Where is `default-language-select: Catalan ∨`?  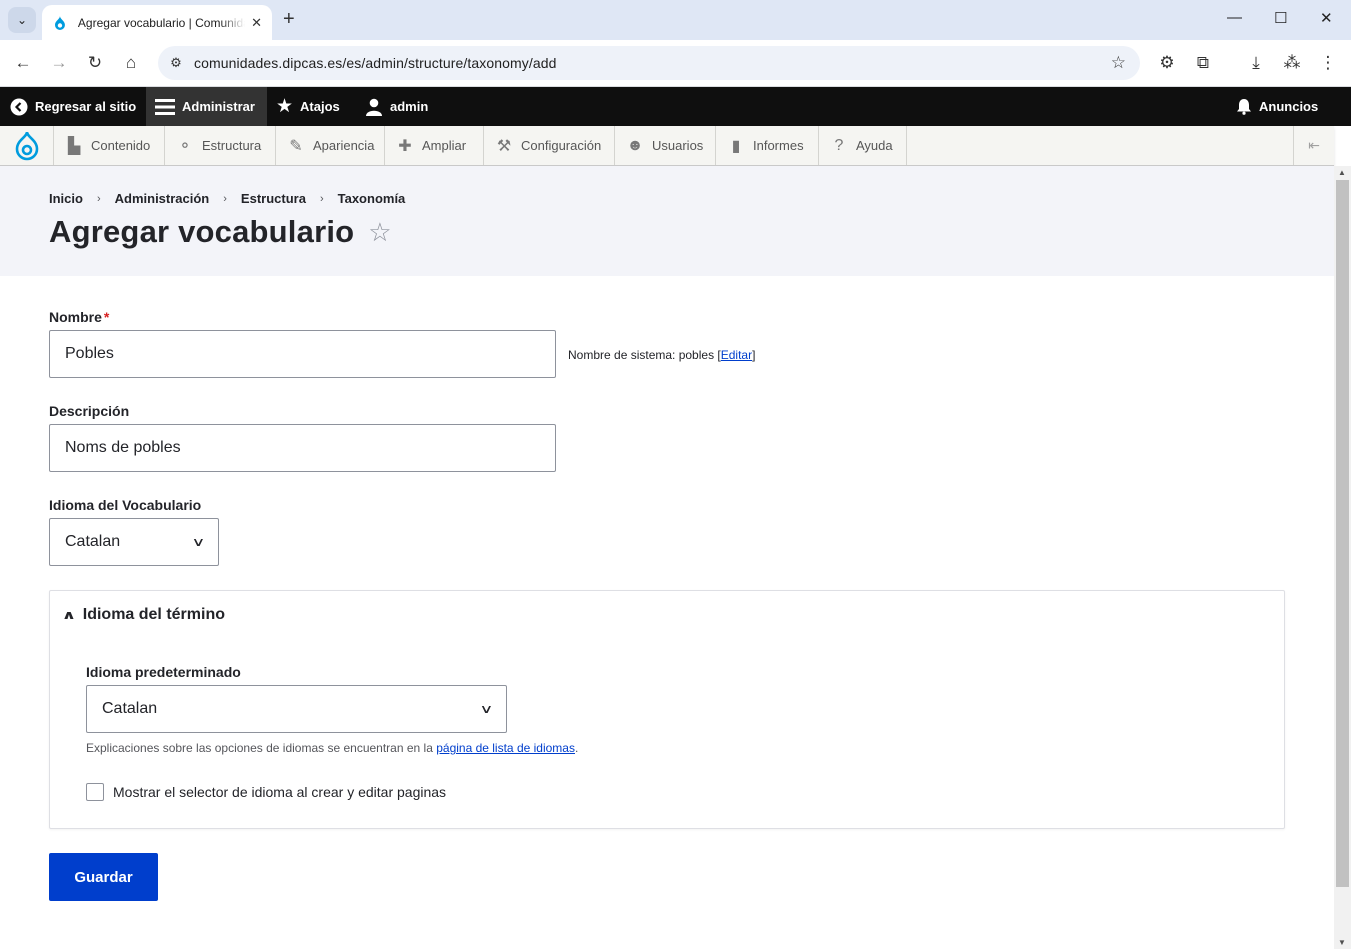 default-language-select: Catalan ∨ is located at coordinates (296, 709).